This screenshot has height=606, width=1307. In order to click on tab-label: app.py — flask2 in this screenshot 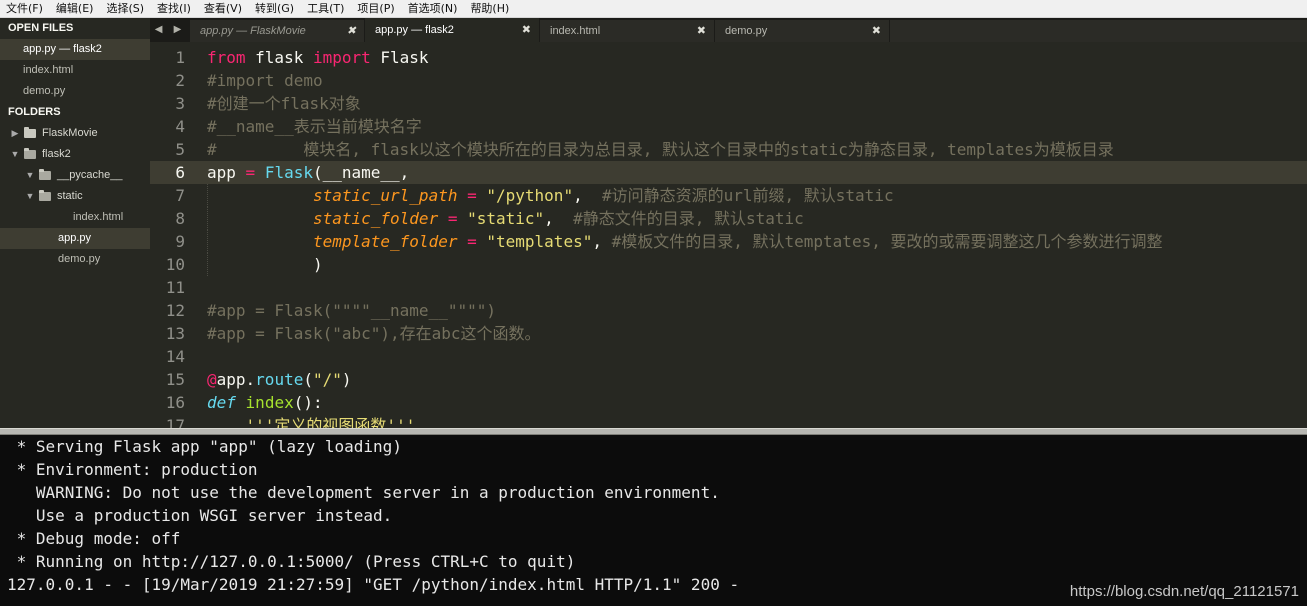, I will do `click(414, 30)`.